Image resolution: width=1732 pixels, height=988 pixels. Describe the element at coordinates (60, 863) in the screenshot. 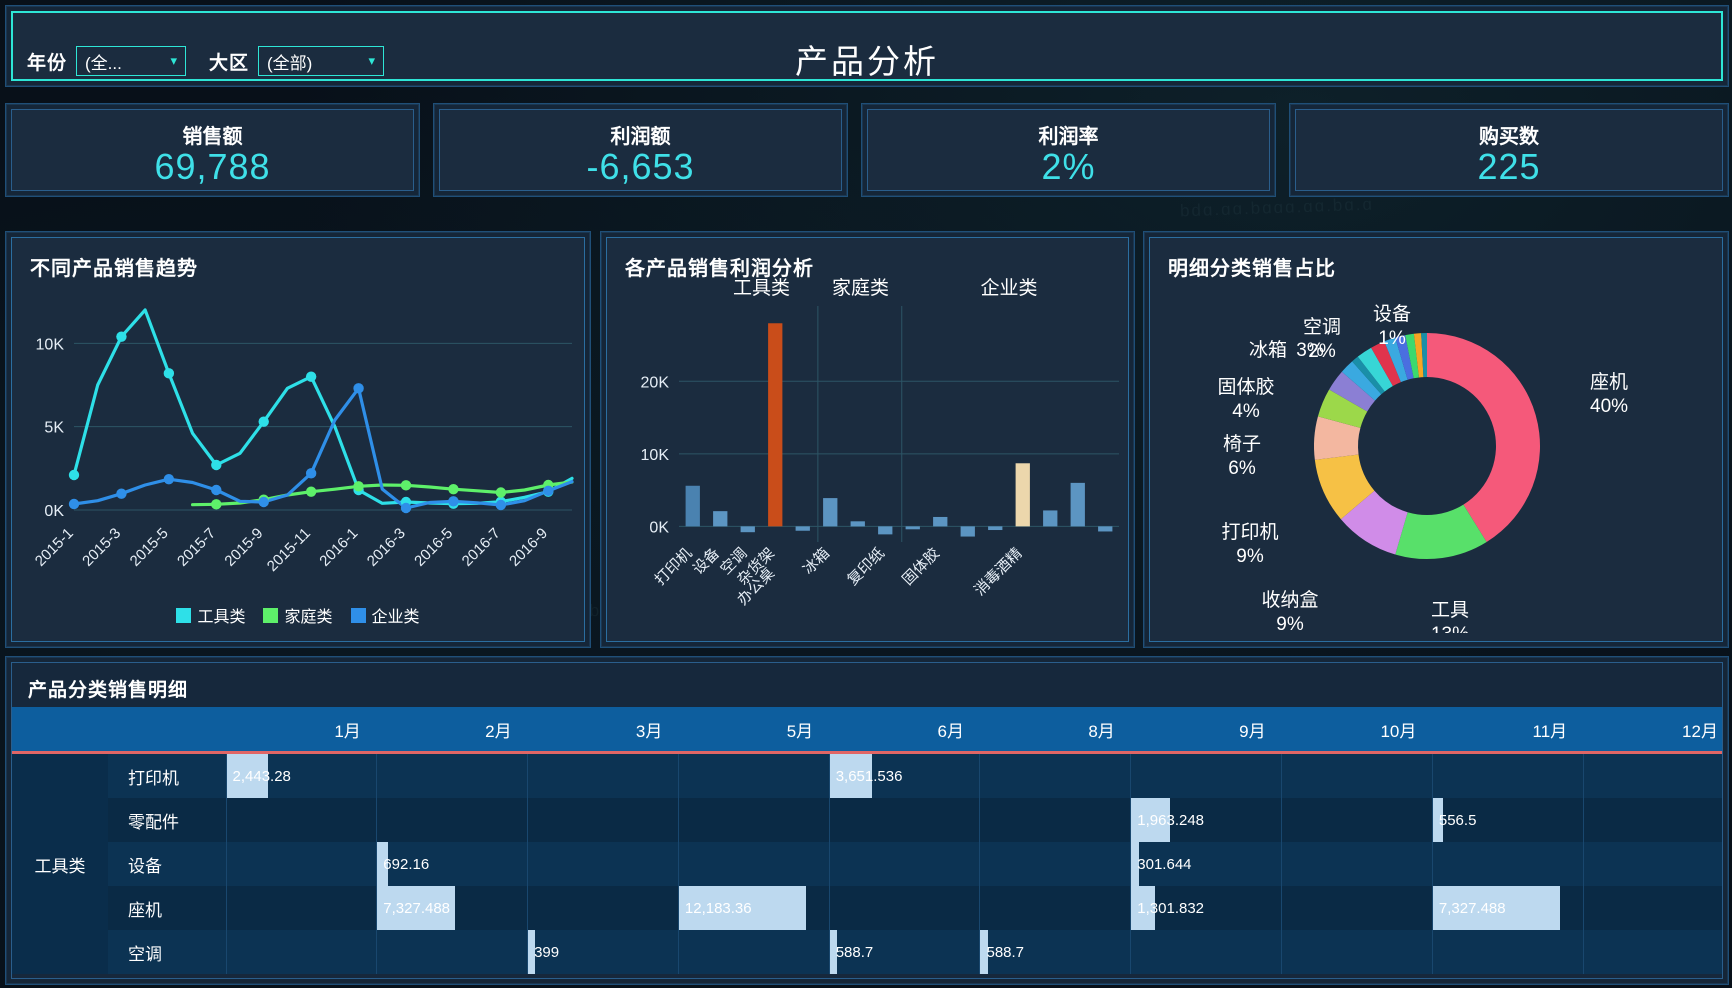

I see `table-category-cell: 工具类` at that location.